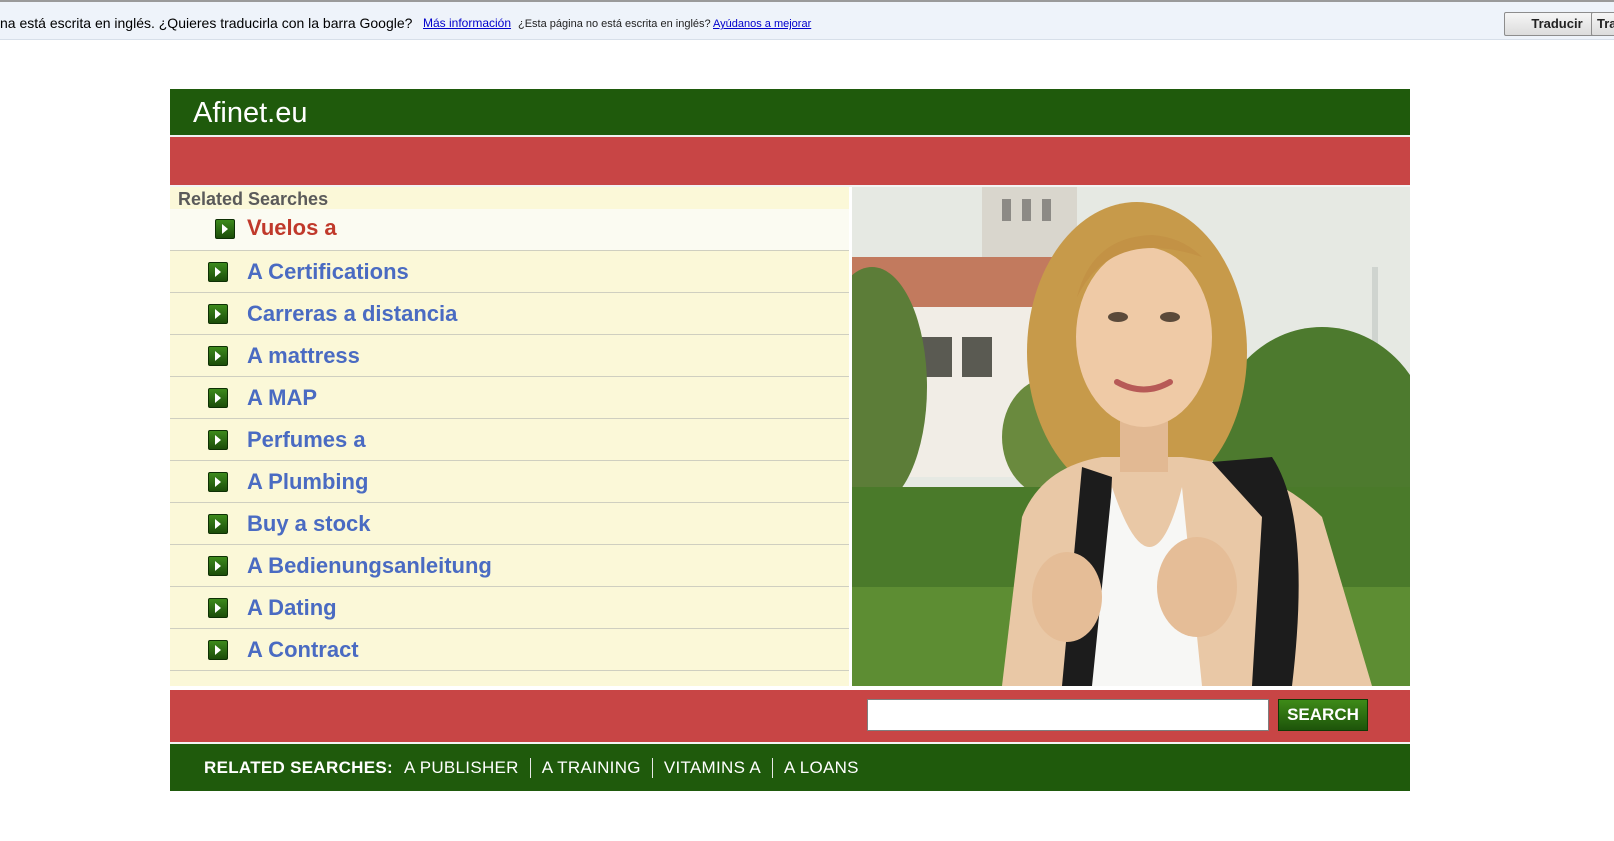 Image resolution: width=1614 pixels, height=841 pixels. I want to click on related-searches-title: Related Searches, so click(509, 198).